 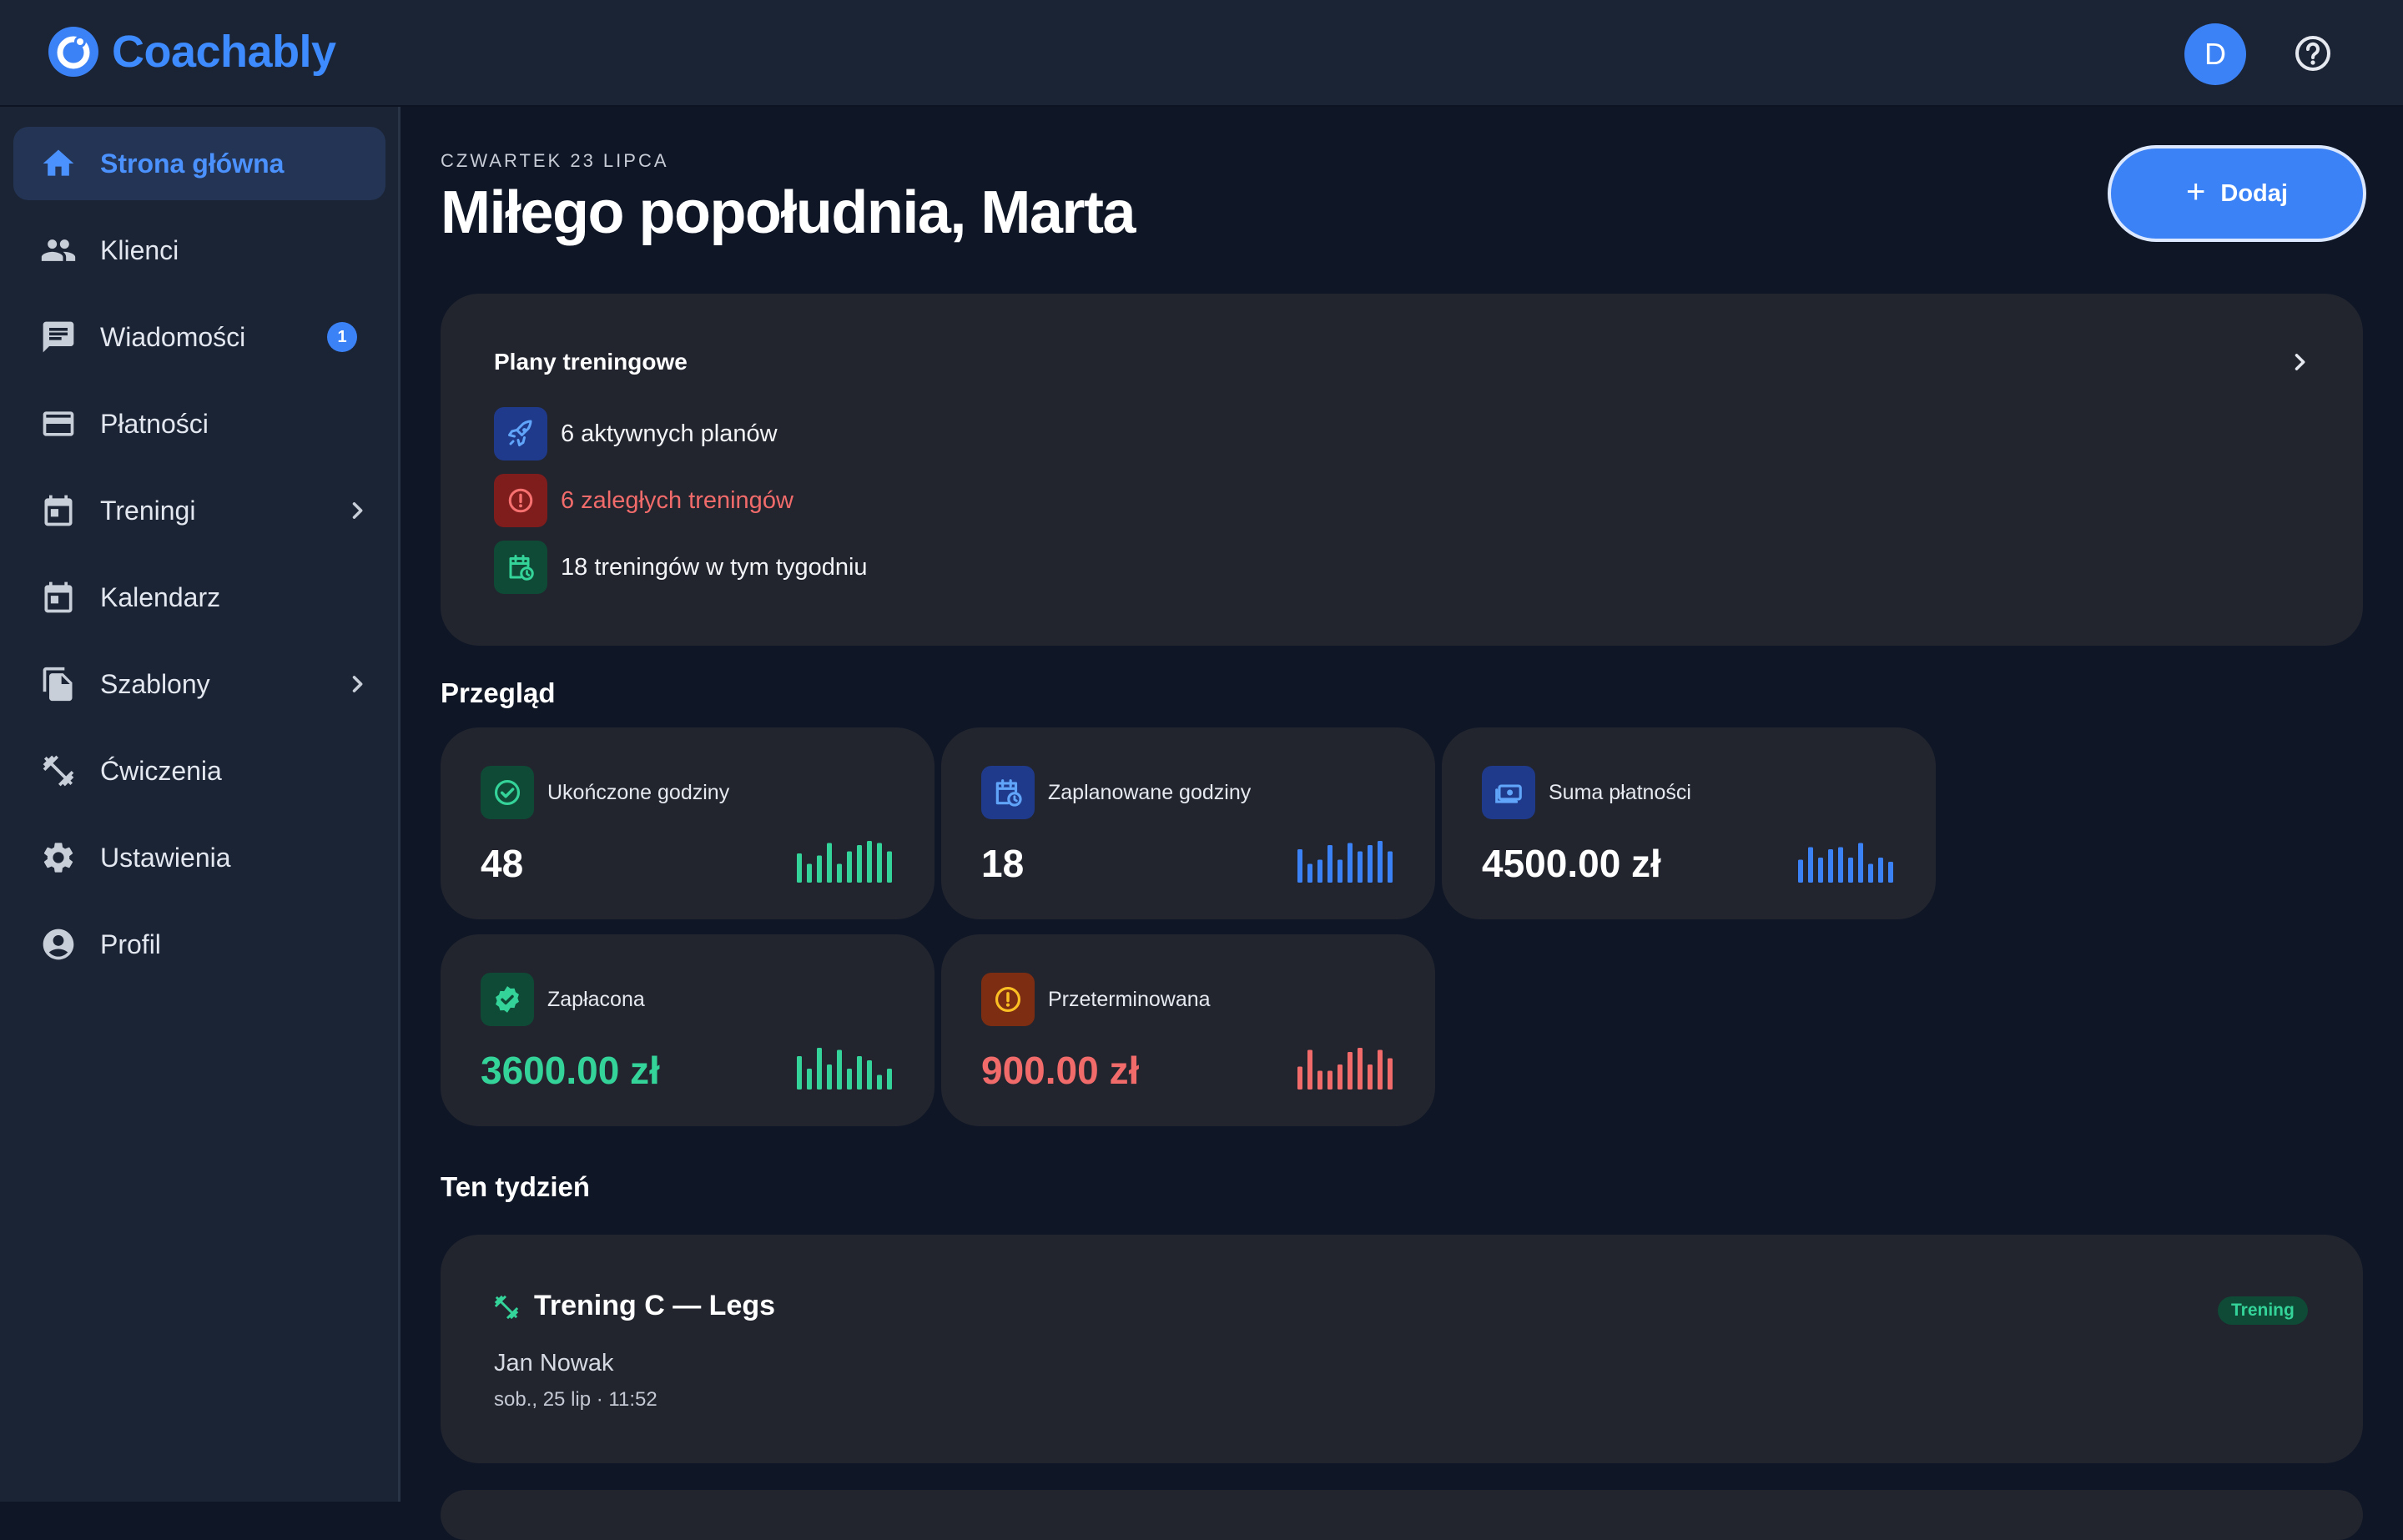 I want to click on sidebar-item-label: Płatności, so click(x=154, y=423).